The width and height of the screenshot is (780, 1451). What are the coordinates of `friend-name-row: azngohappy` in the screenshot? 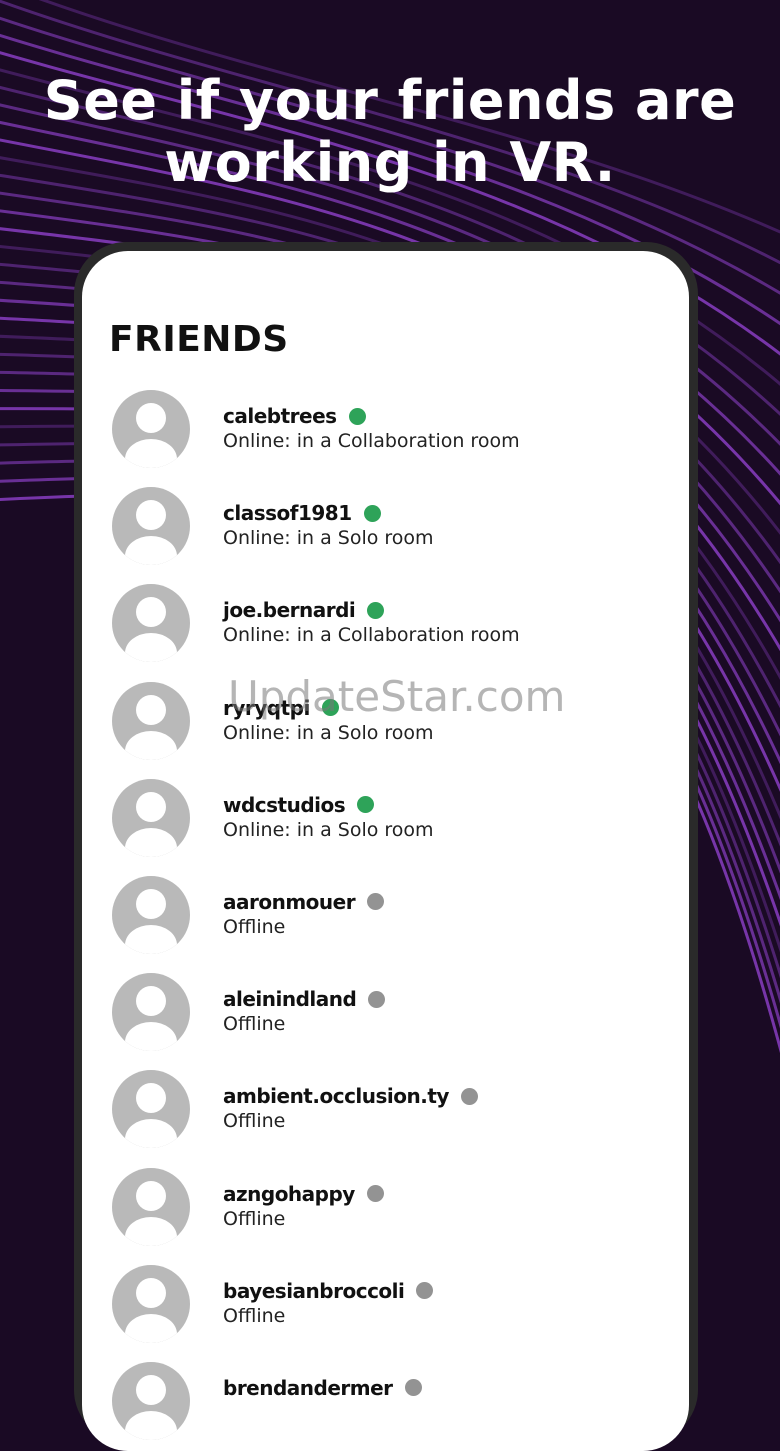 It's located at (303, 1194).